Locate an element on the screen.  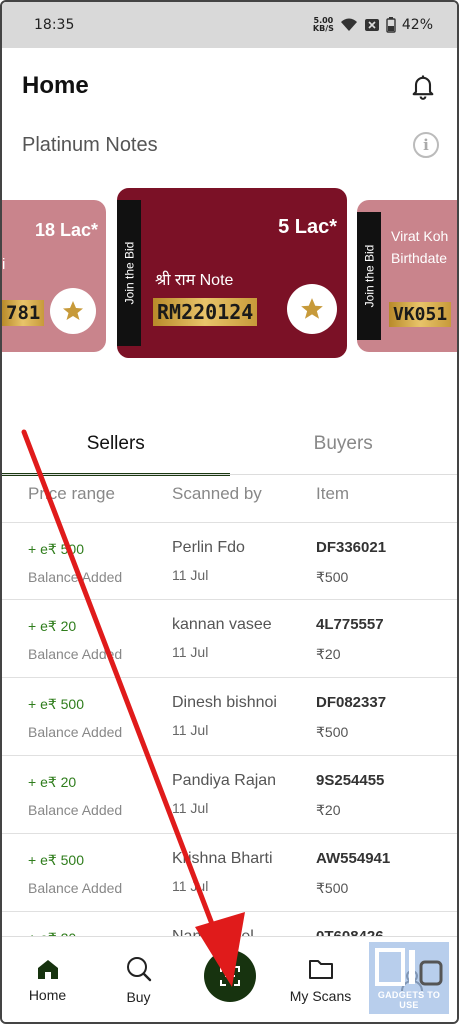
card-note-name-line1: Virat Koh is located at coordinates (420, 236).